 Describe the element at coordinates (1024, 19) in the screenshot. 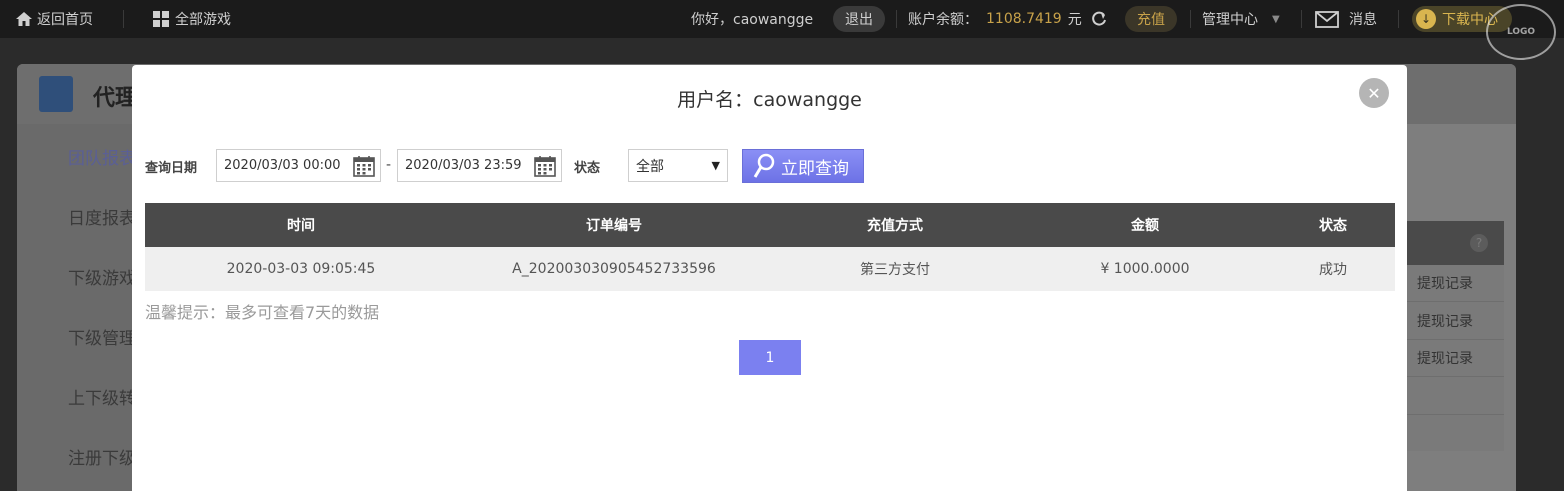

I see `balance-value: 1108.7419` at that location.